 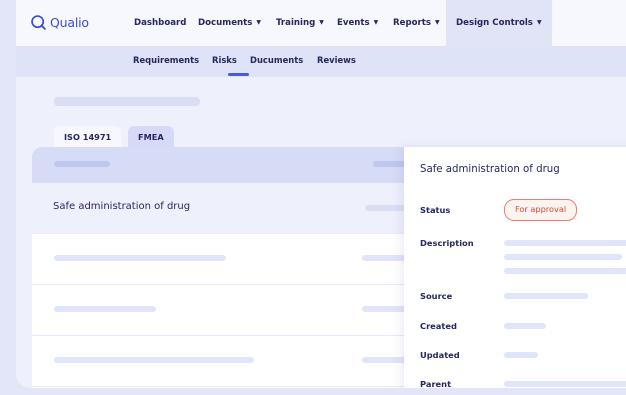 I want to click on nav-dashboard: Dashboard, so click(x=160, y=23).